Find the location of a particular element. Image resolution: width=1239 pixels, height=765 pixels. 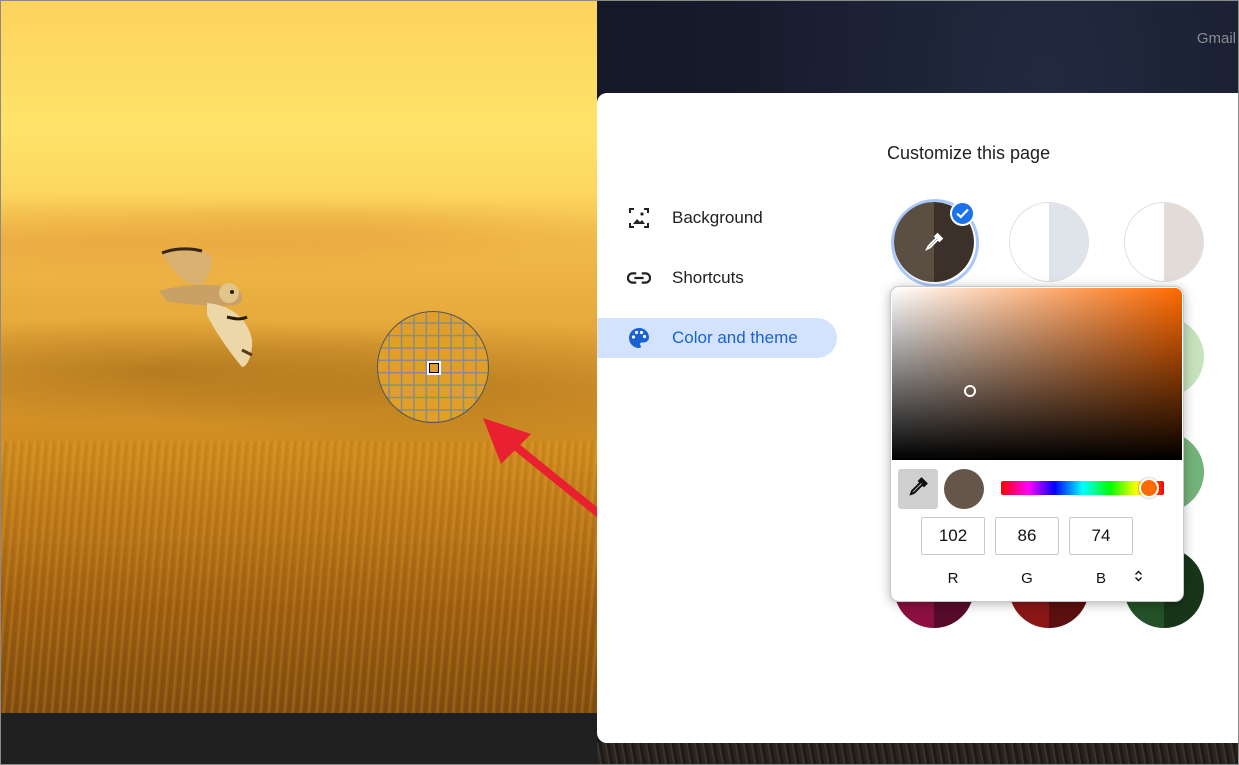

saturation-value-area is located at coordinates (1037, 374).